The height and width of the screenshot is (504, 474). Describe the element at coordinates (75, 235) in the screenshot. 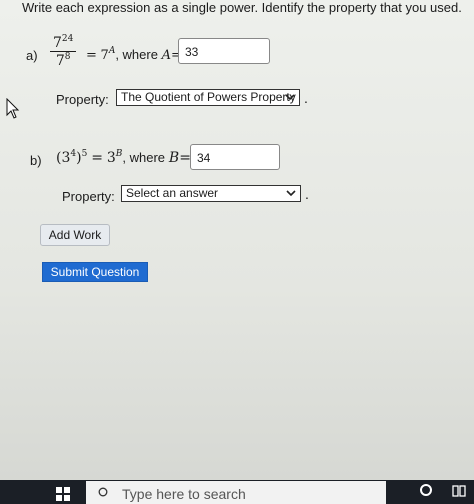

I see `add-work-button: Add Work` at that location.